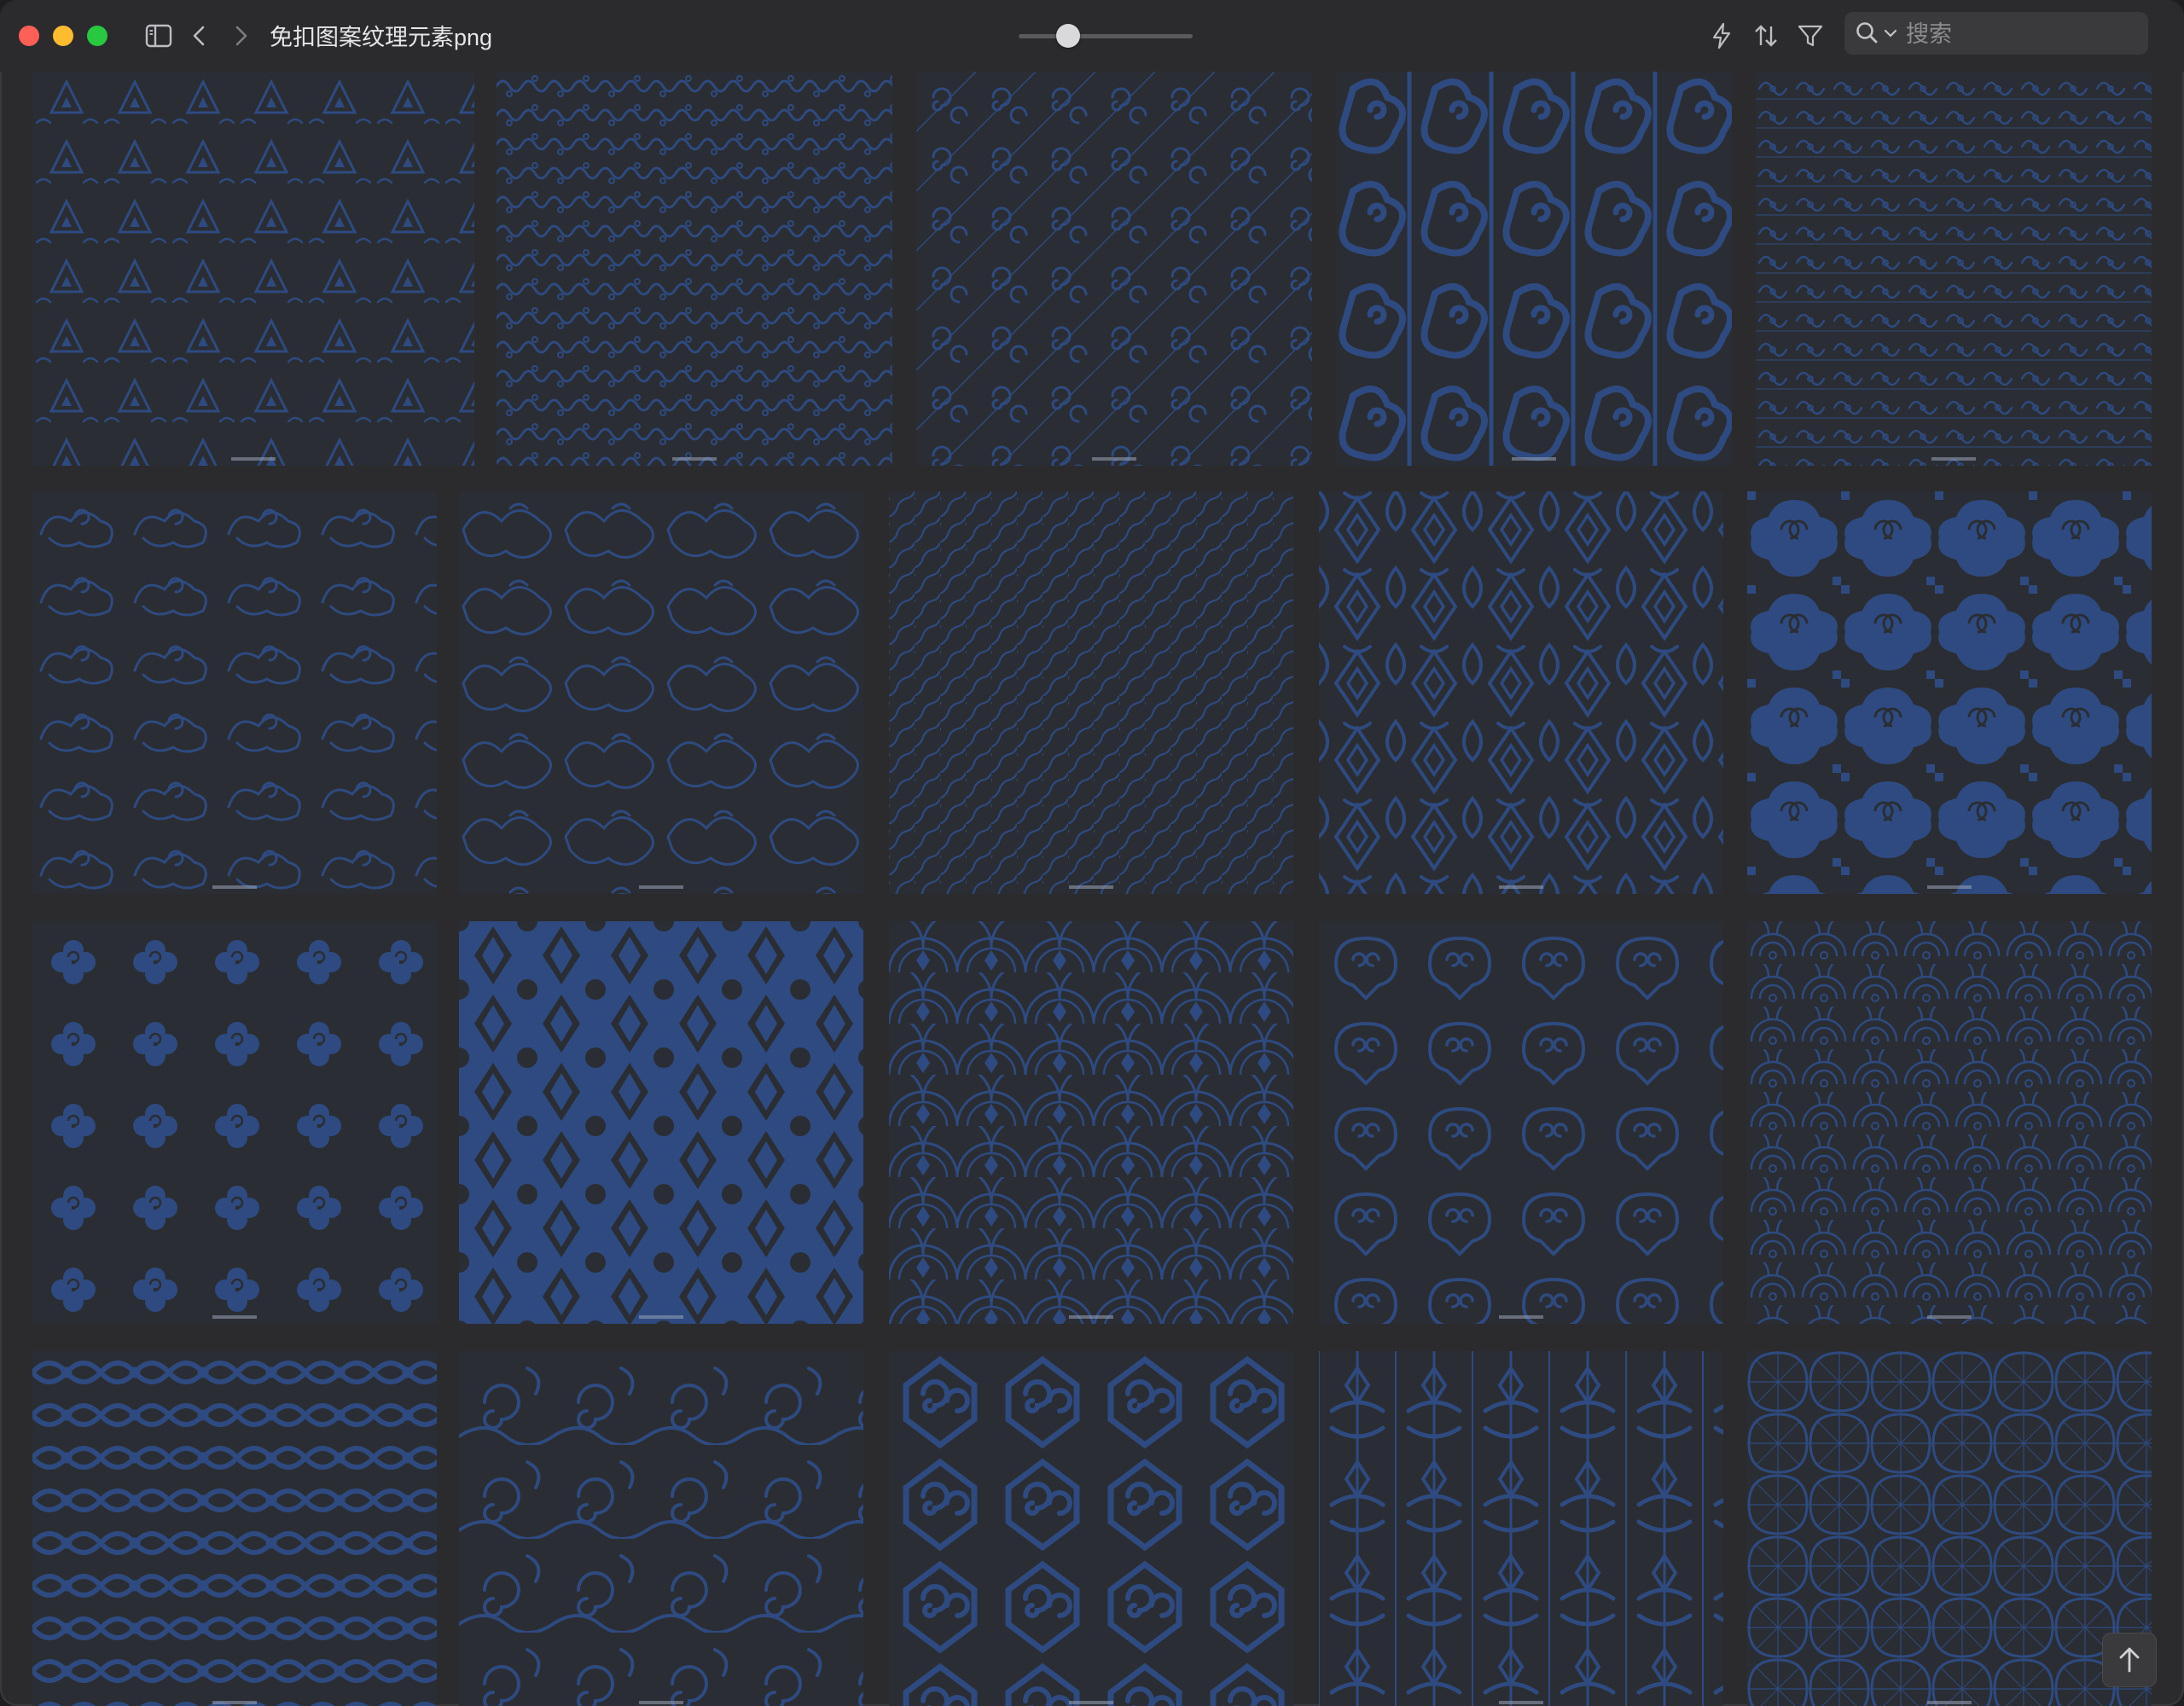 This screenshot has height=1706, width=2184. I want to click on pattern-05-fine-scrolls, so click(1954, 269).